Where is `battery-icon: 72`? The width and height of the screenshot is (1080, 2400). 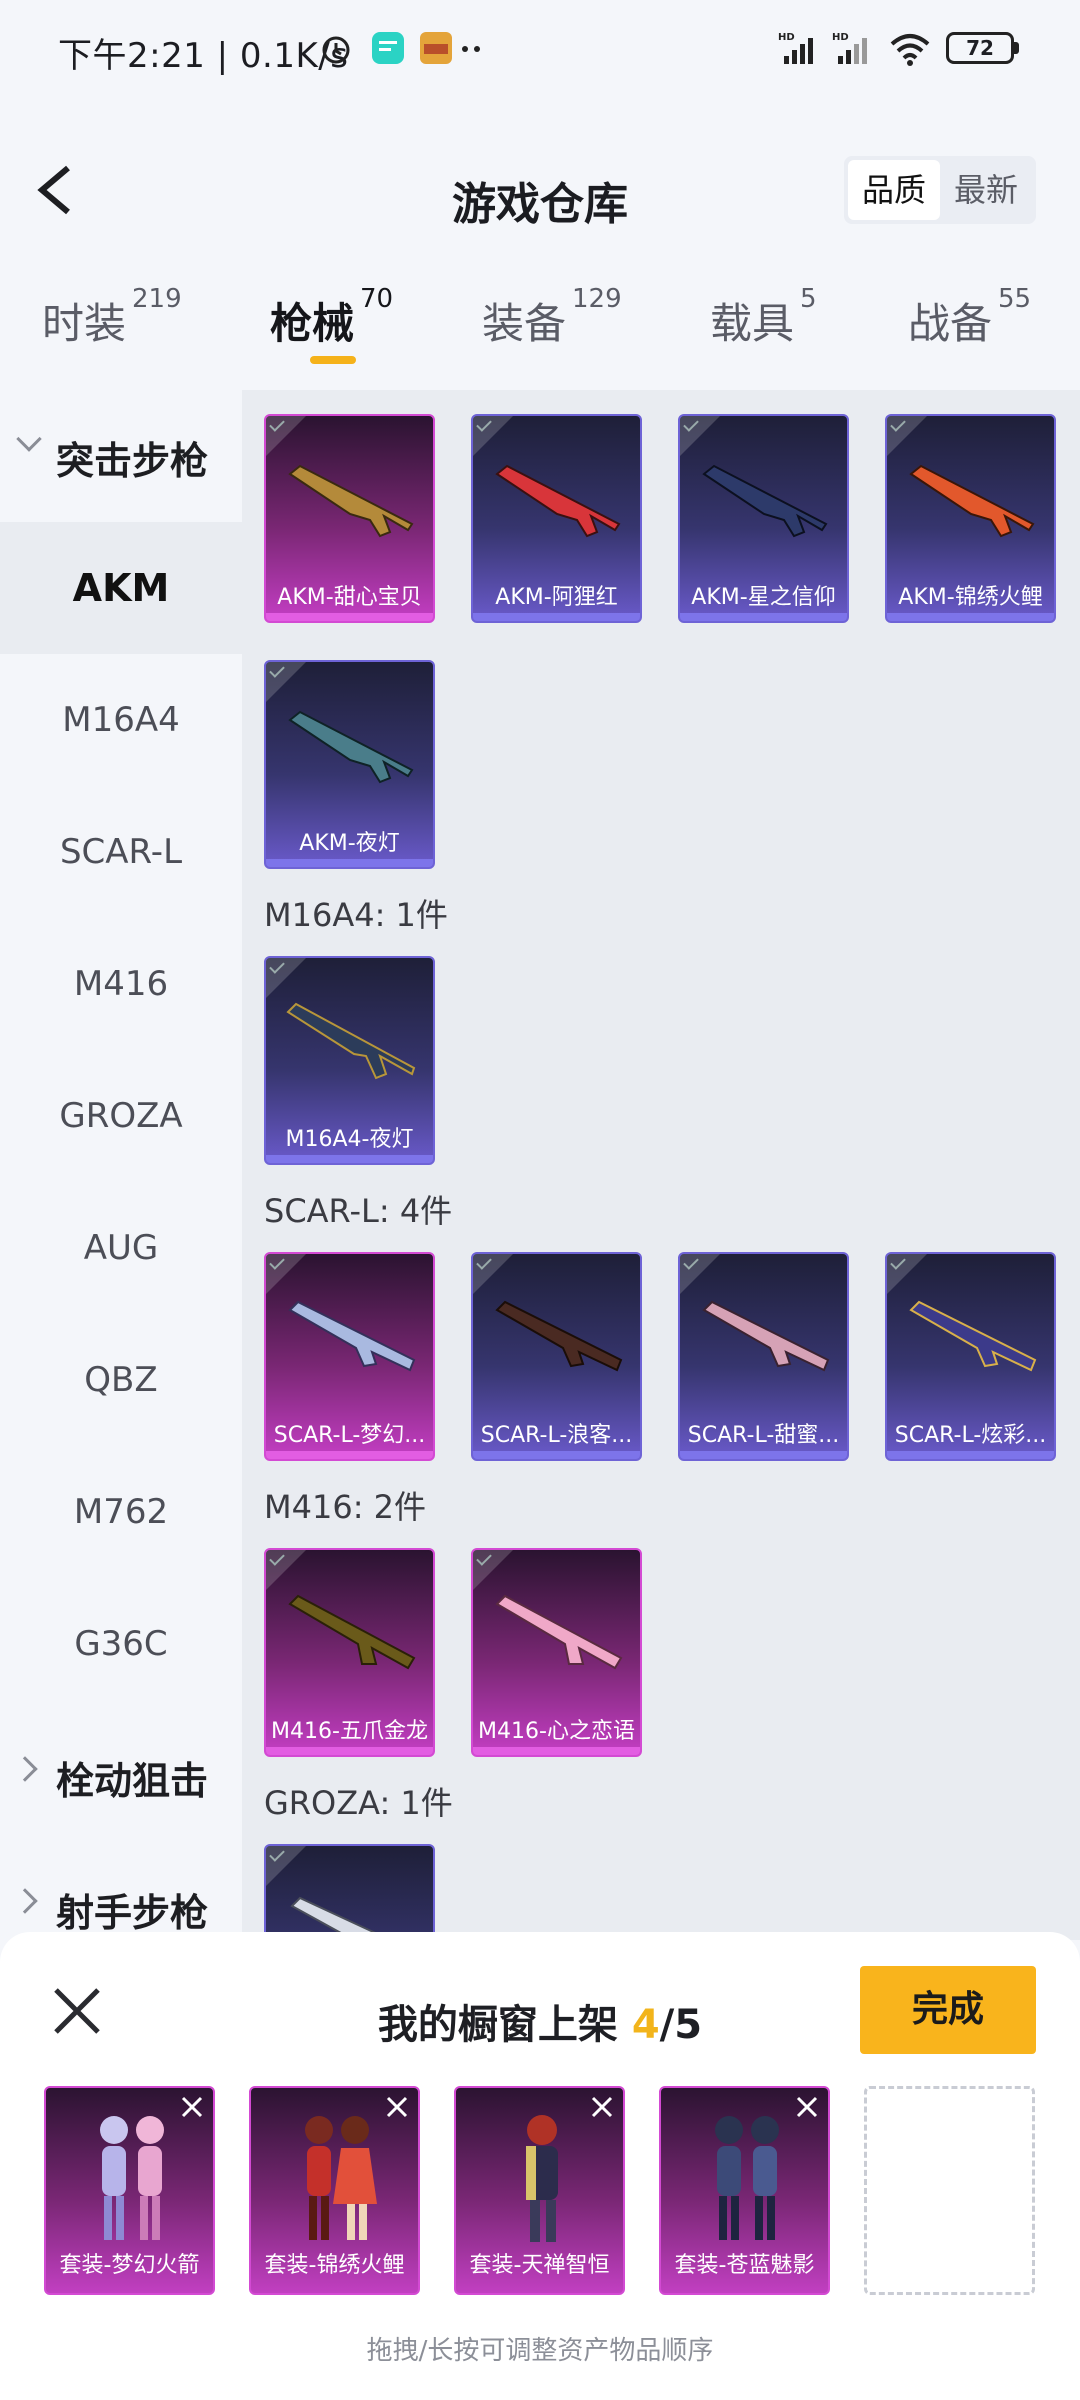 battery-icon: 72 is located at coordinates (980, 48).